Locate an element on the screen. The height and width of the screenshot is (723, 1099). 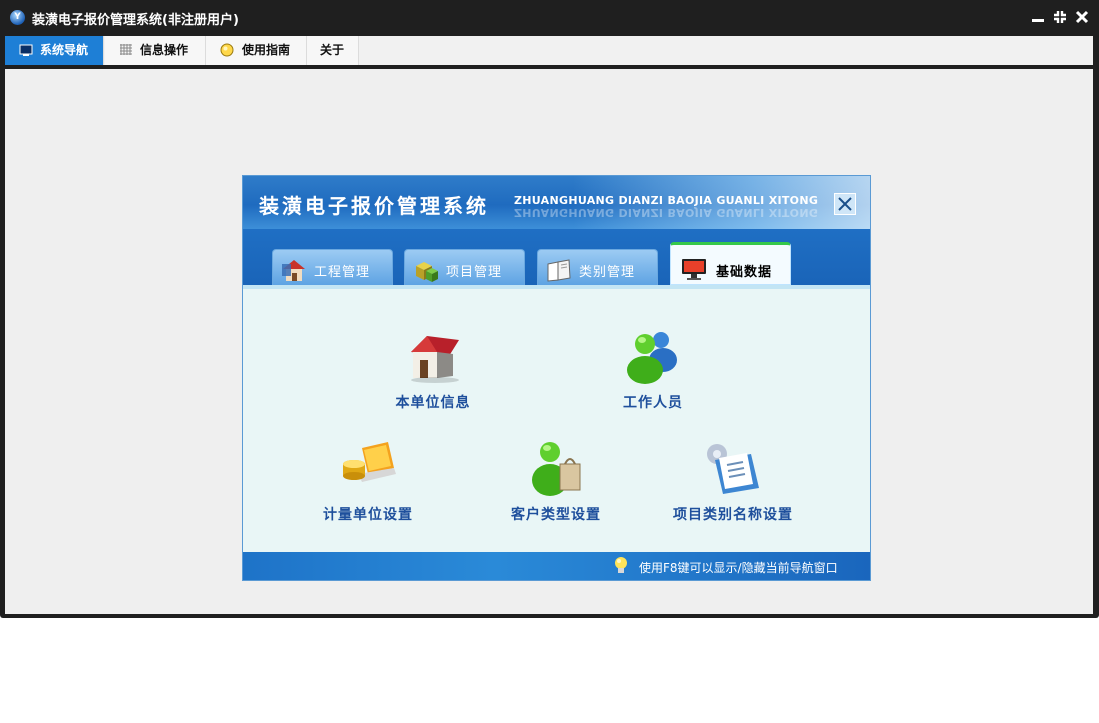
company-info-button: 本单位信息 is located at coordinates (433, 371).